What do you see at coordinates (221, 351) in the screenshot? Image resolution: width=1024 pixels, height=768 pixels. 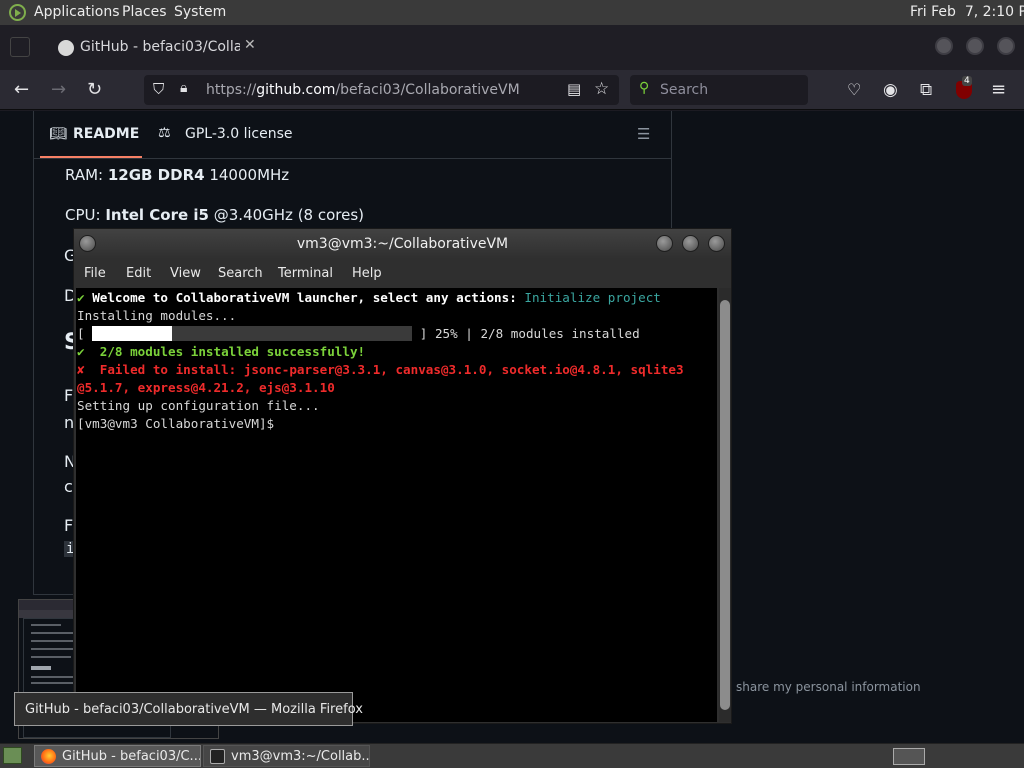 I see `terminal-line-success: ✔ 2/8 modules installed successfully!` at bounding box center [221, 351].